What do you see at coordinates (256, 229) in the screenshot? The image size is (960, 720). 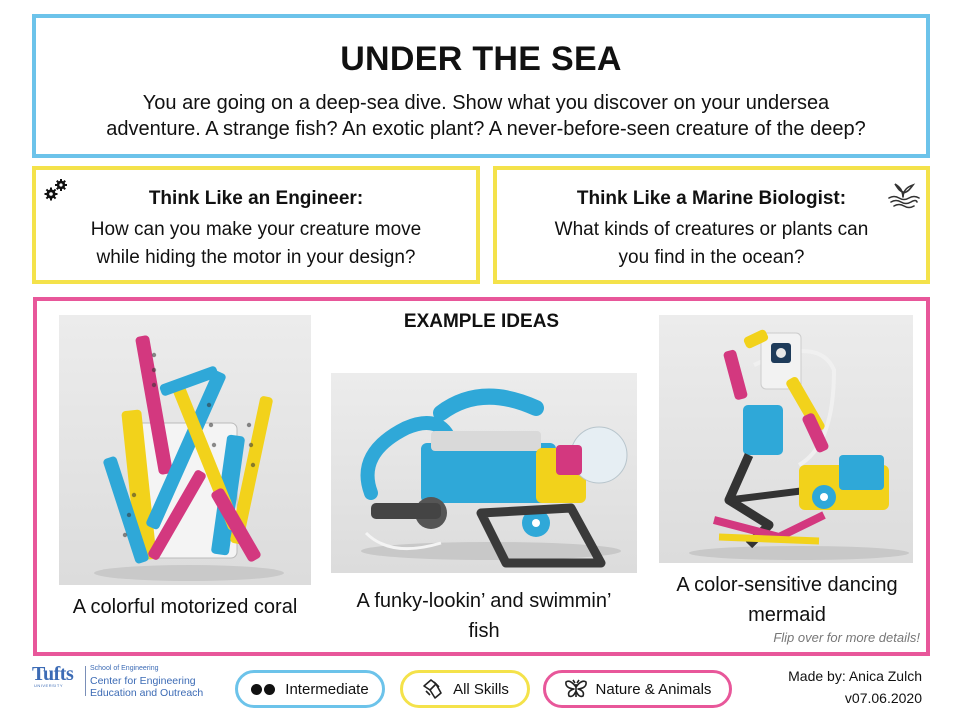 I see `engineer-line-1: How can you make your creature move` at bounding box center [256, 229].